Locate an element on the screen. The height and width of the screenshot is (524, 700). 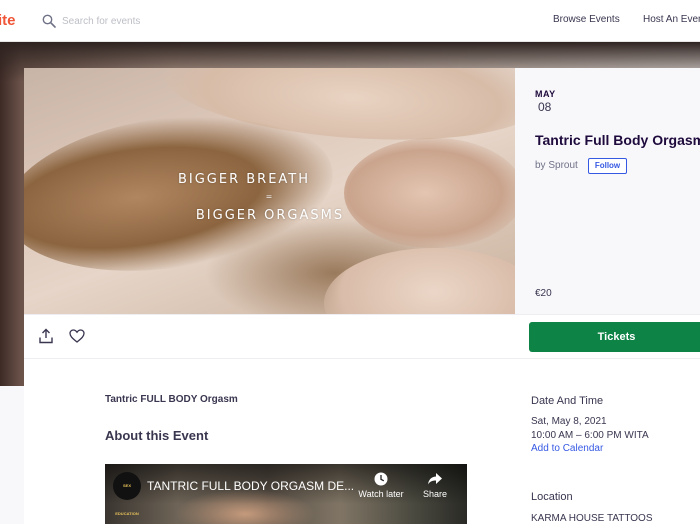
add-to-calendar-link: Add to Calendar is located at coordinates (567, 448).